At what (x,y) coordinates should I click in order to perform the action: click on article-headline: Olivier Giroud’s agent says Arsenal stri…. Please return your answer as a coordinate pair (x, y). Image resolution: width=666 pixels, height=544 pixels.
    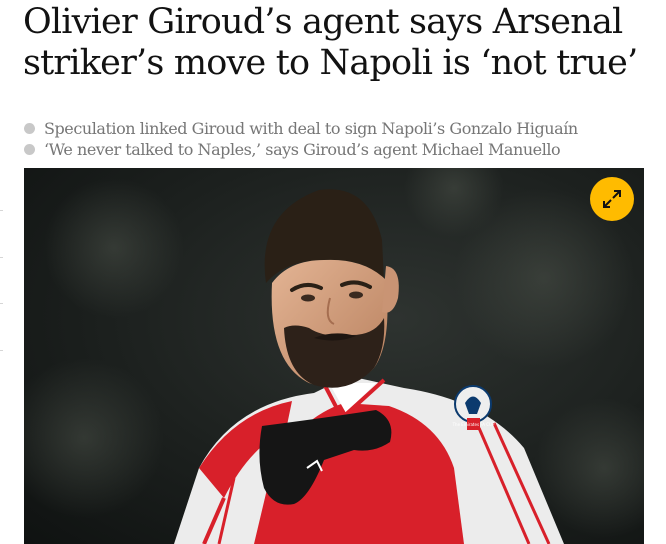
    Looking at the image, I should click on (330, 42).